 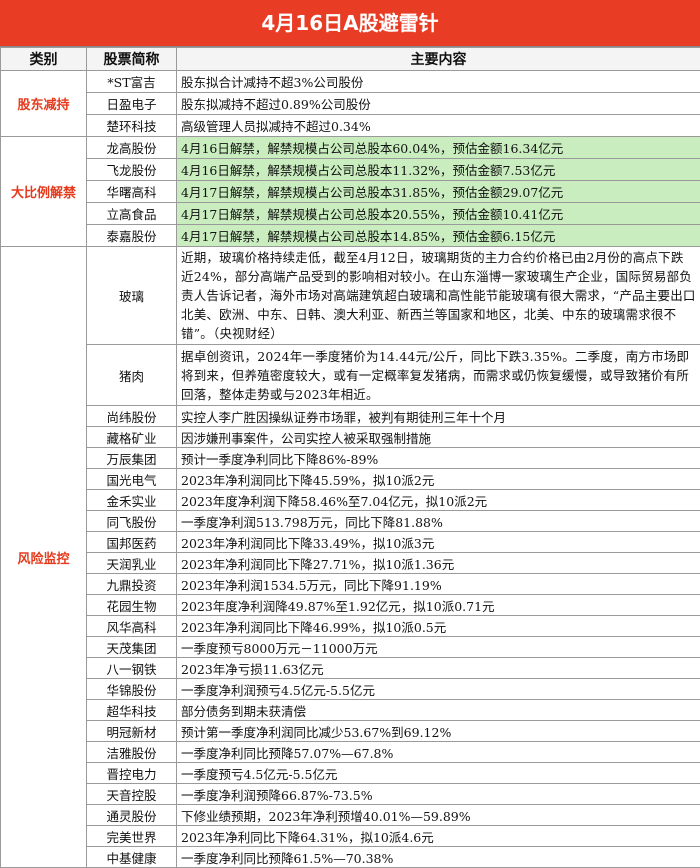 I want to click on content-cell: 部分债务到期未获清偿, so click(x=438, y=710).